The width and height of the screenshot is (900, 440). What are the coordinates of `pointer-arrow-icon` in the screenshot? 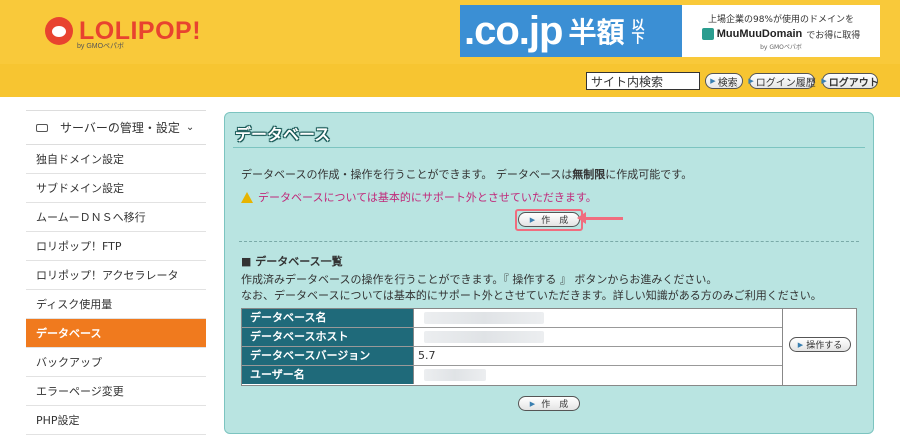 It's located at (600, 218).